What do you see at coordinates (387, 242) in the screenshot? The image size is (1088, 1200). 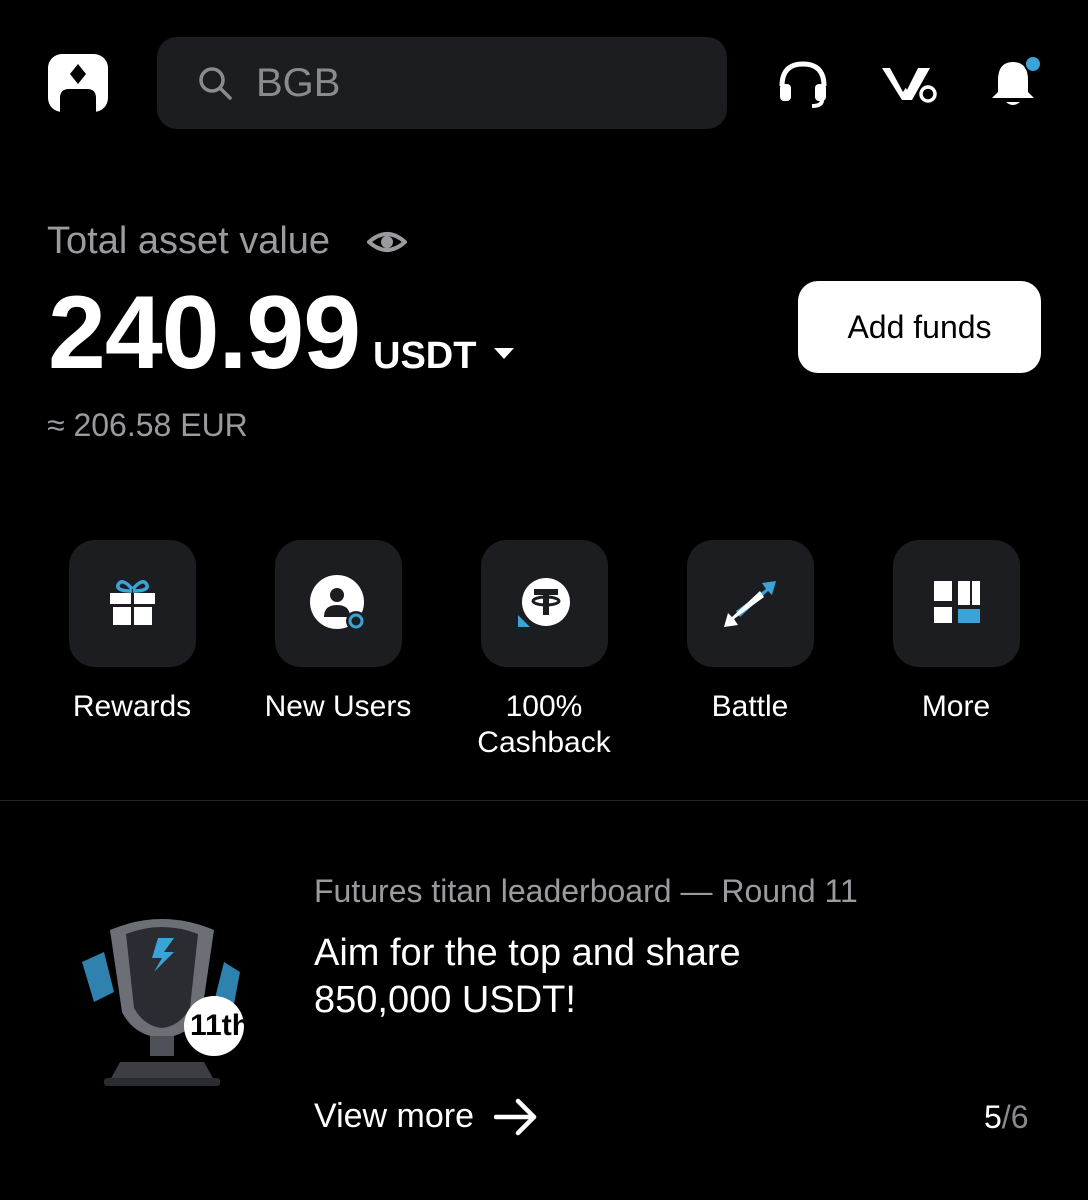 I see `eye-icon` at bounding box center [387, 242].